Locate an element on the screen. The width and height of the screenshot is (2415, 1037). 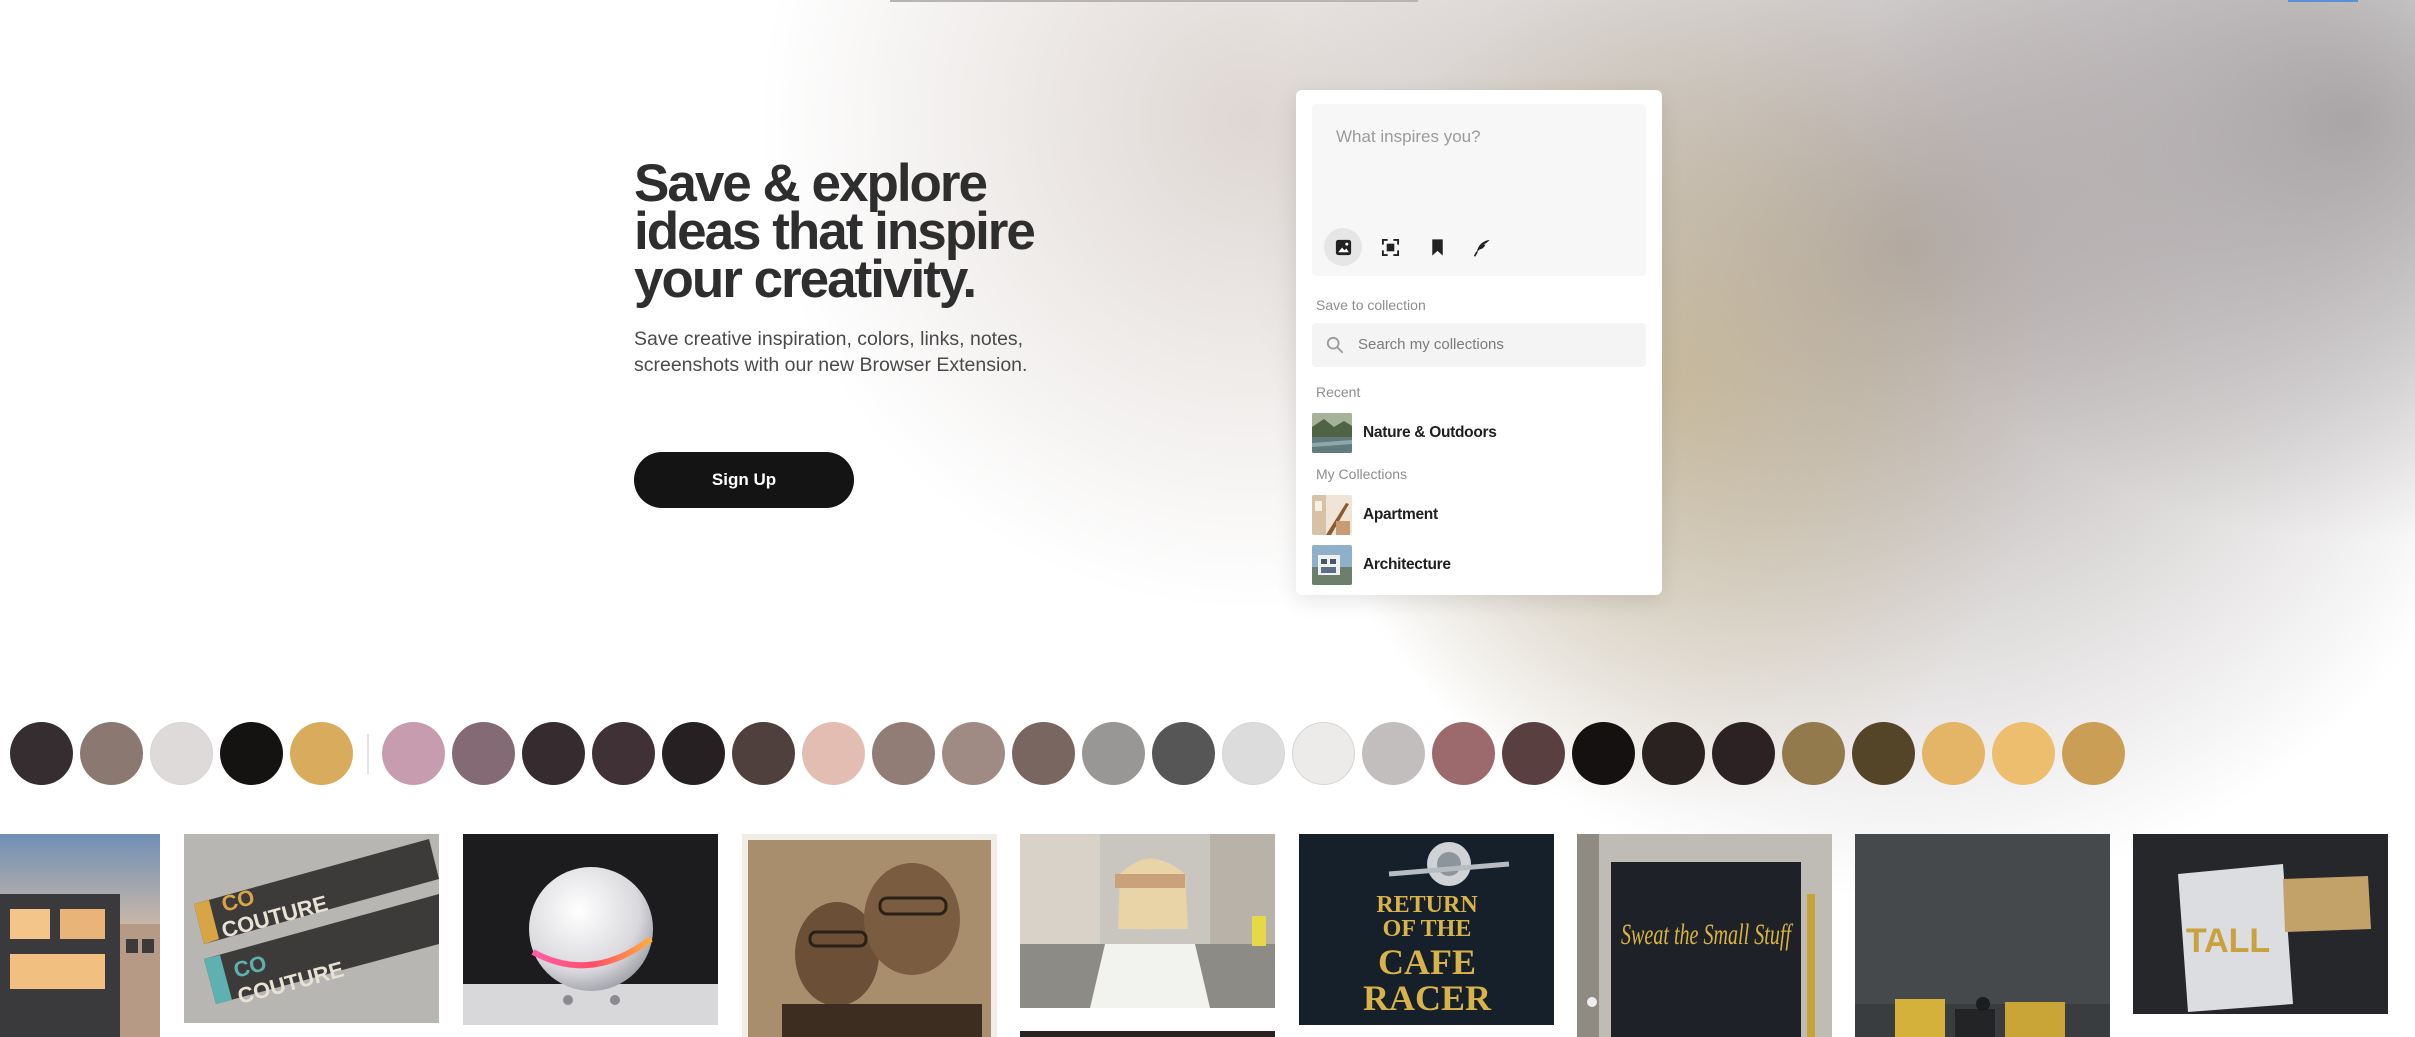
collection-name: Architecture is located at coordinates (1407, 564).